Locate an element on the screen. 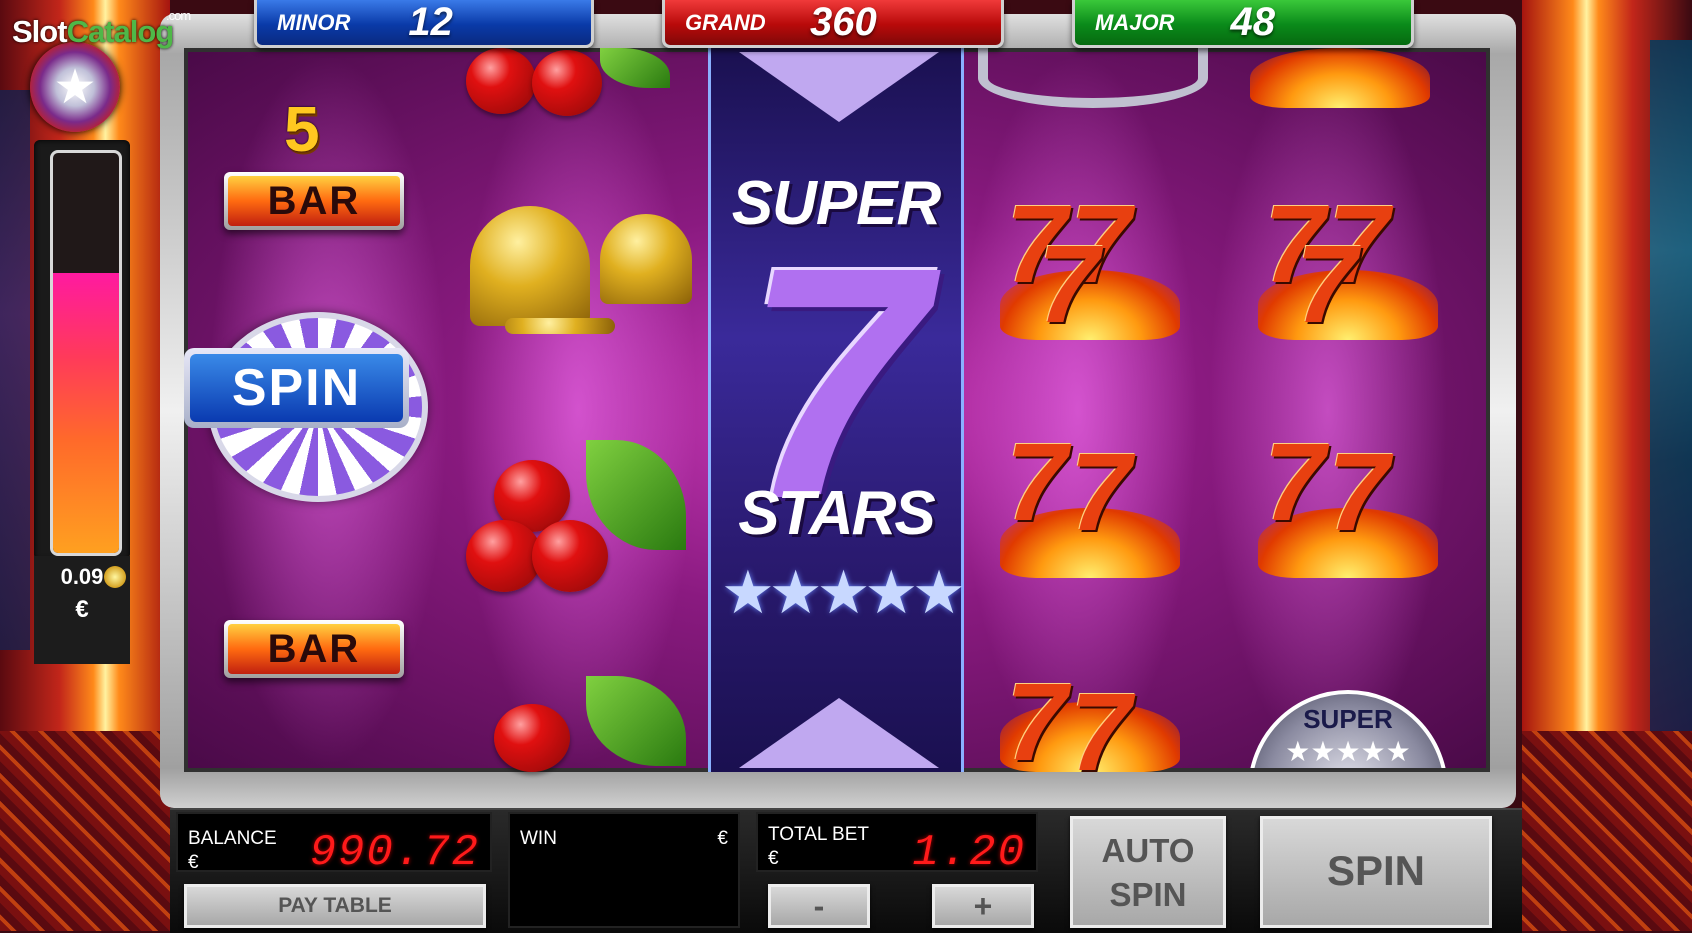 Image resolution: width=1692 pixels, height=933 pixels. super-coin-symbol: SUPER ★★★★★ is located at coordinates (1348, 729).